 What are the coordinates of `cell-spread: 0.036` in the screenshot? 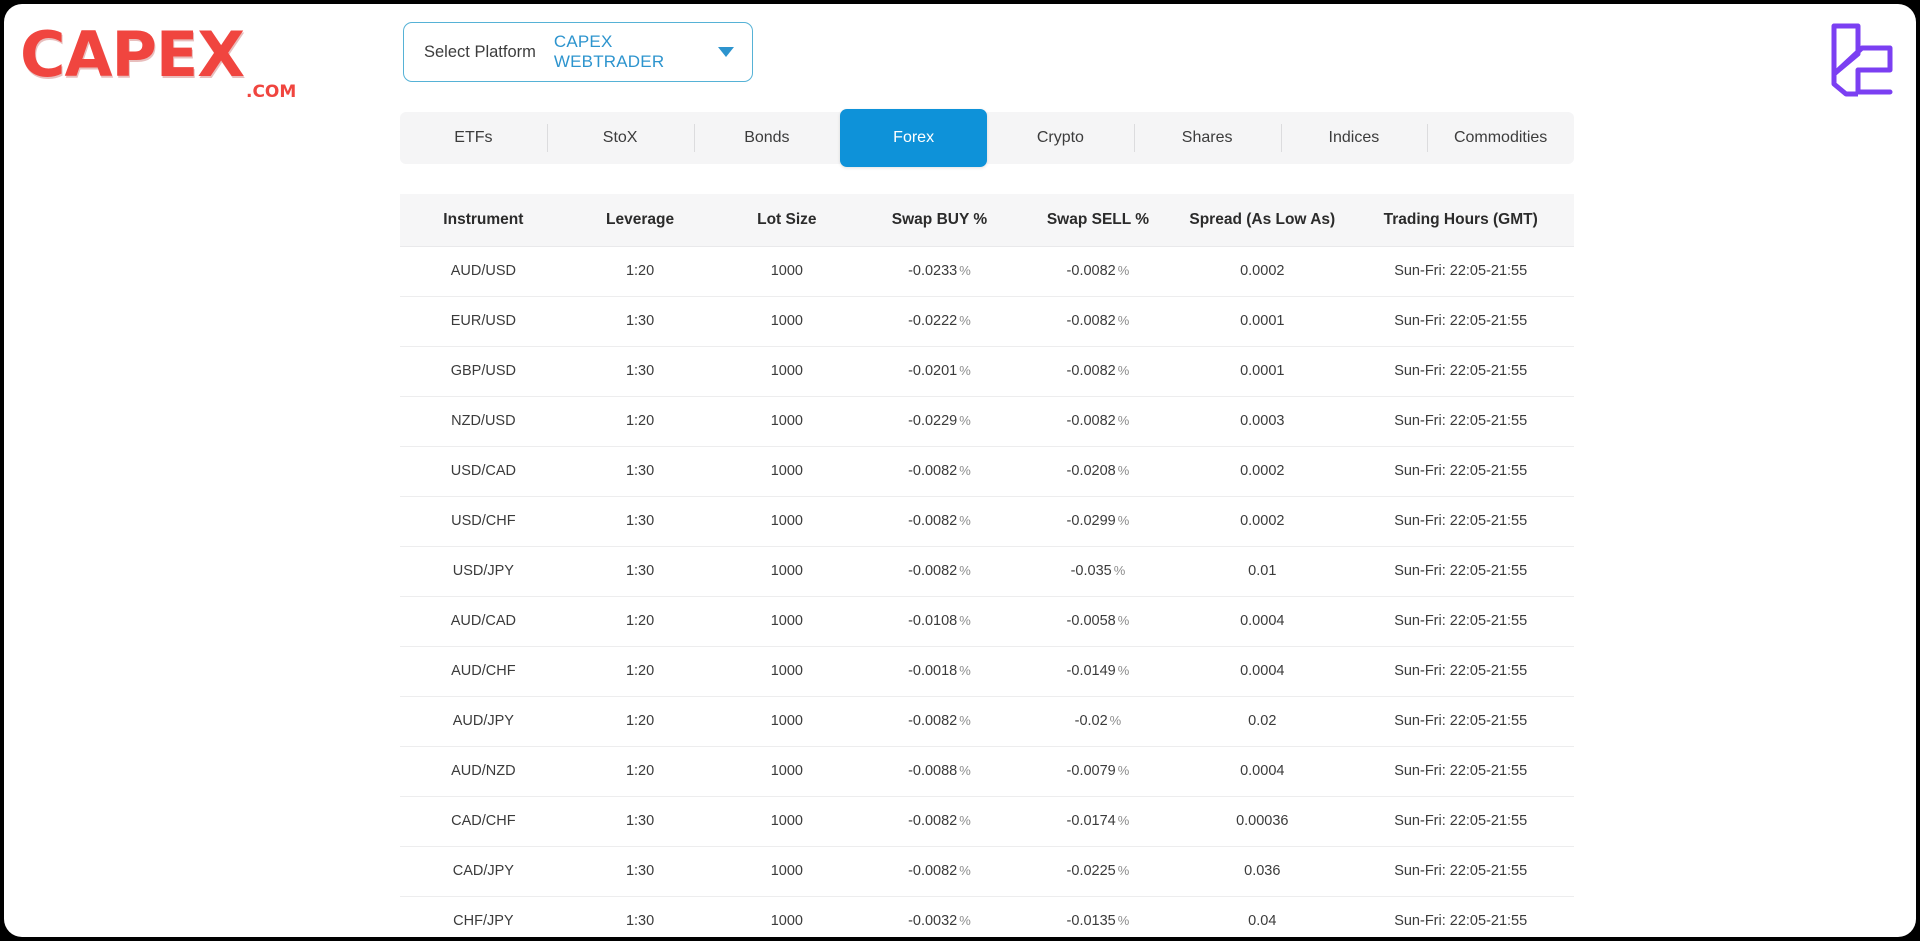 It's located at (1262, 871).